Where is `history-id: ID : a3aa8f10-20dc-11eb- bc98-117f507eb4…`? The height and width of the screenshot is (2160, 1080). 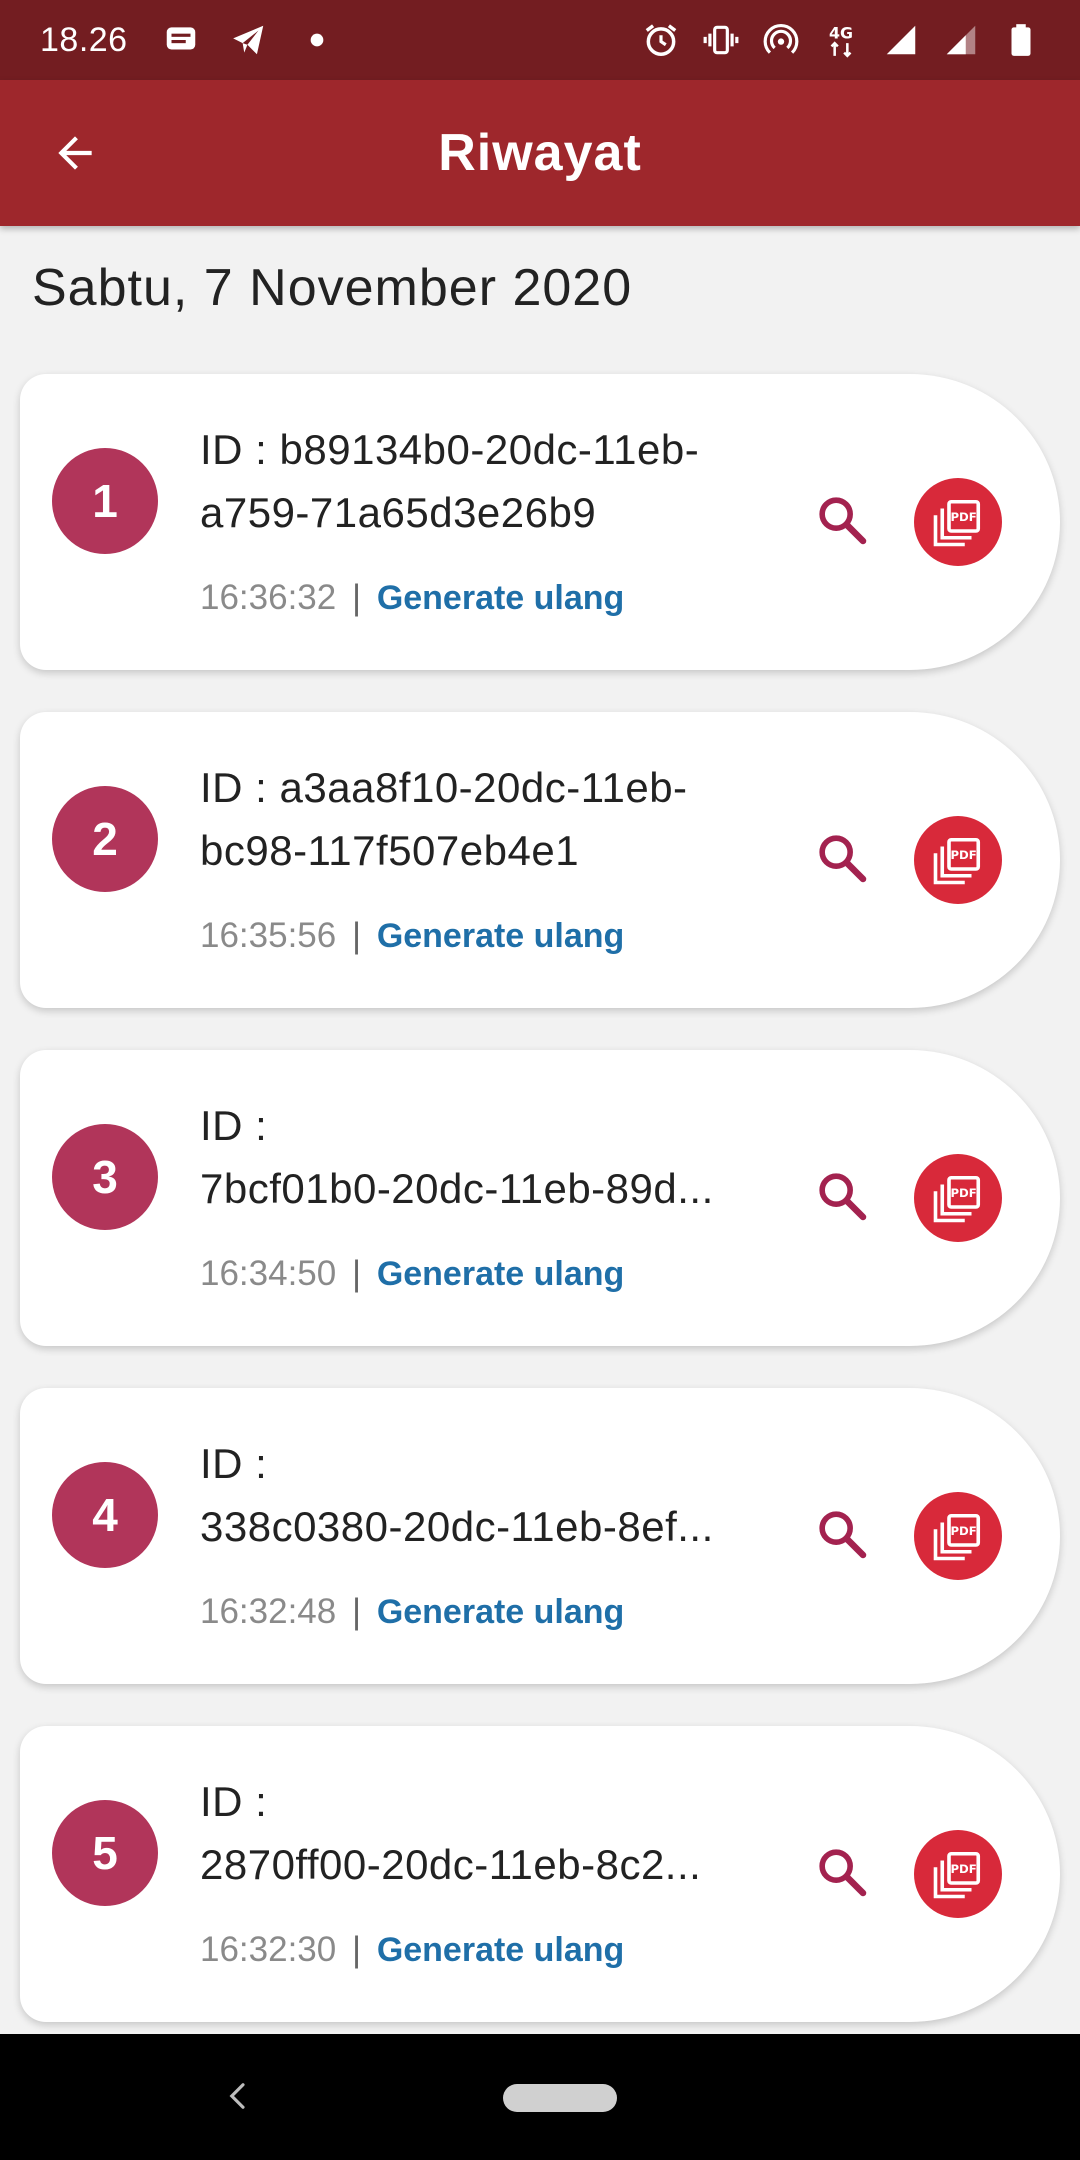
history-id: ID : a3aa8f10-20dc-11eb- bc98-117f507eb4… is located at coordinates (480, 819).